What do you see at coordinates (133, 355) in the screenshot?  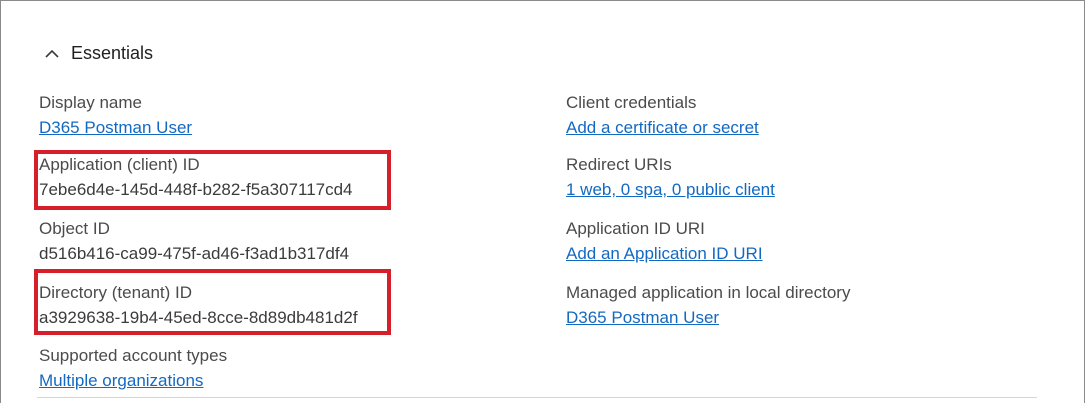 I see `supported-account-types-label: Supported account types` at bounding box center [133, 355].